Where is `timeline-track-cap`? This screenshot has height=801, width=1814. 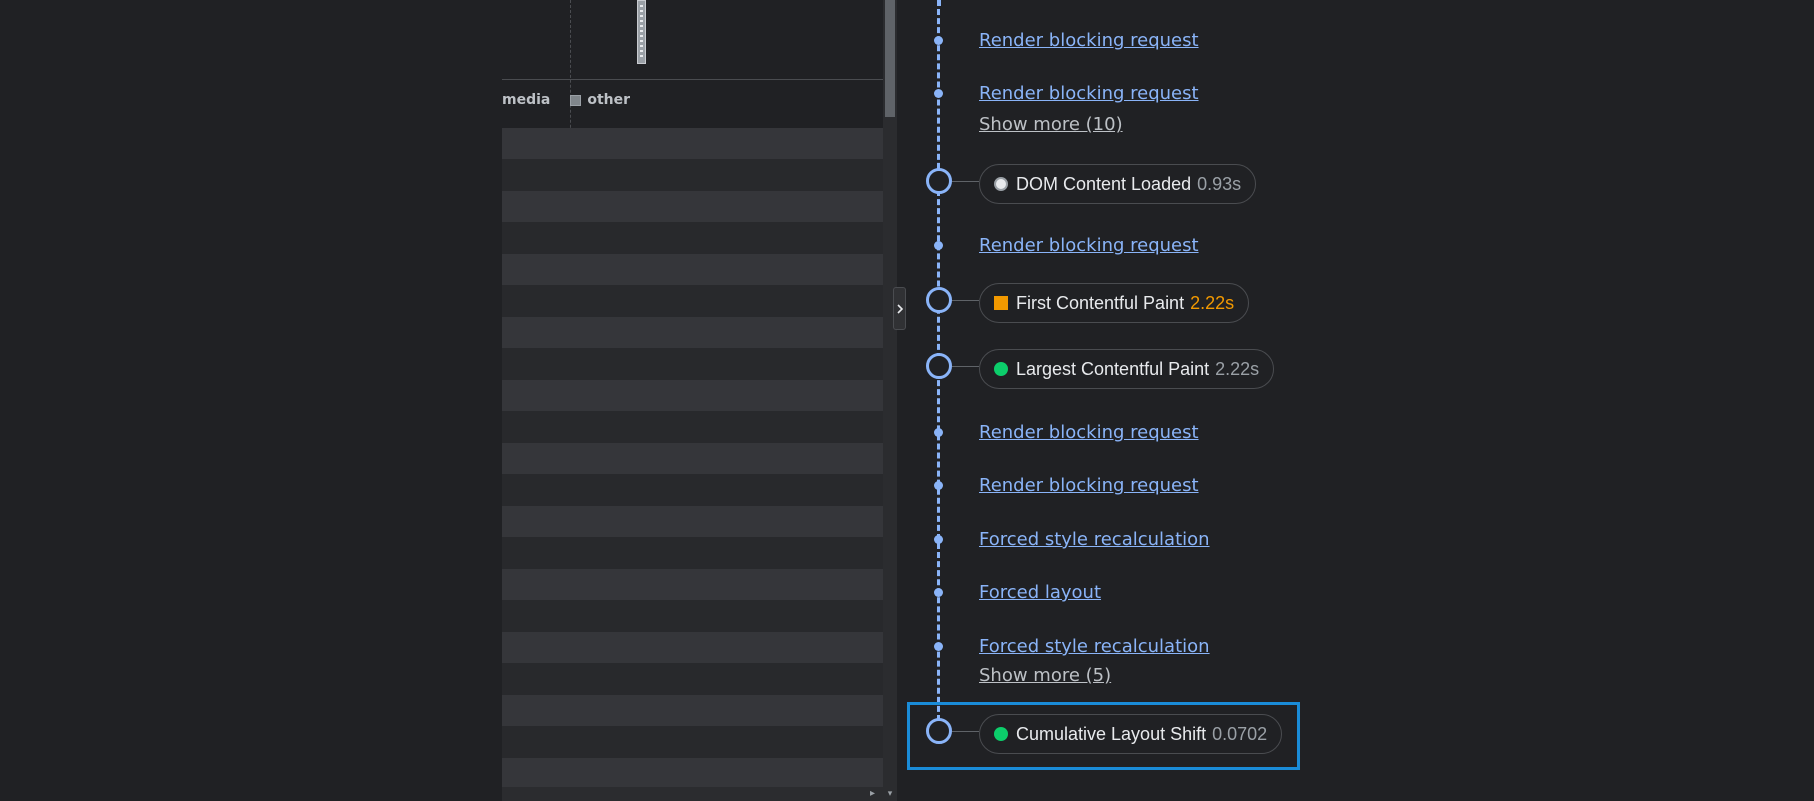 timeline-track-cap is located at coordinates (939, 3).